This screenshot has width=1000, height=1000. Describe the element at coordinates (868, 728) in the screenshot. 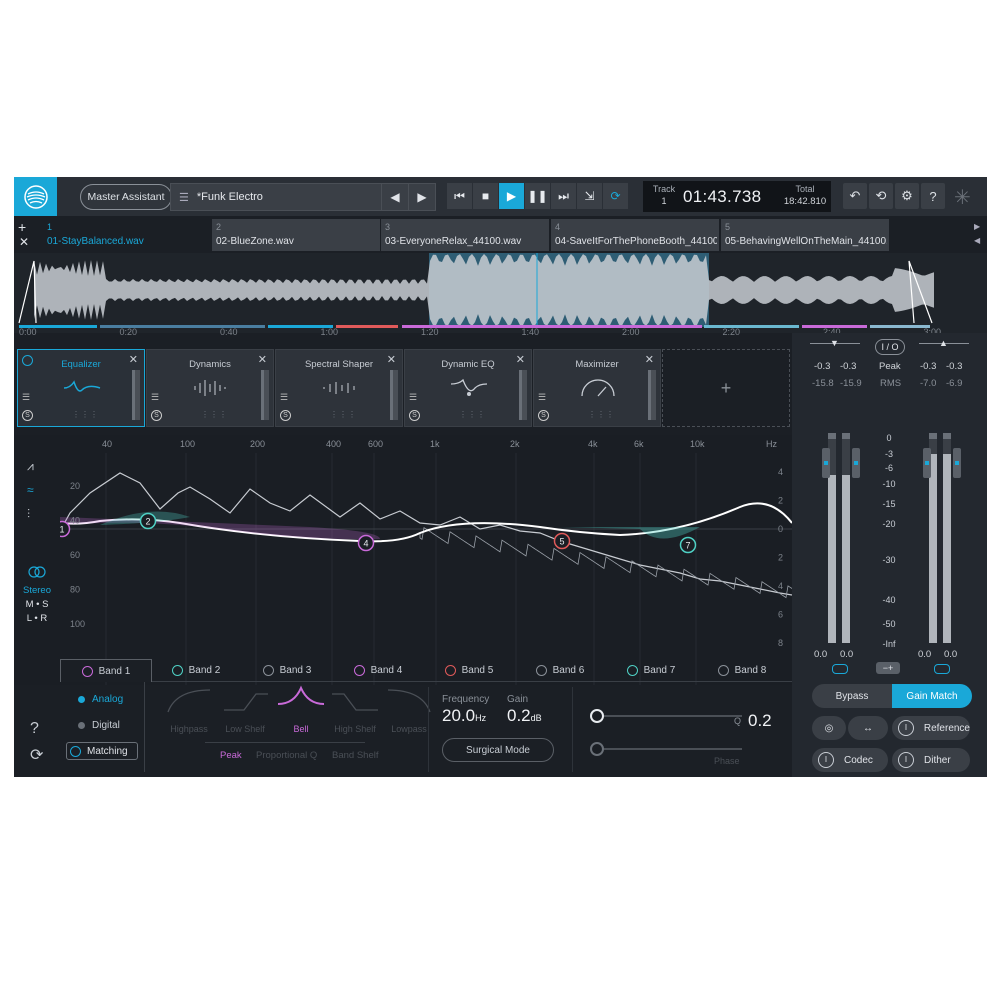

I see `swap-button: ↔` at that location.